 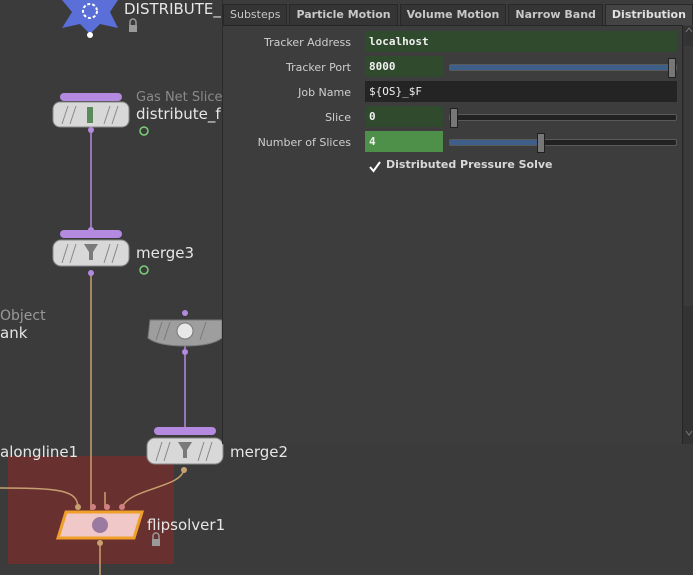 What do you see at coordinates (324, 92) in the screenshot?
I see `job-name-label: Job Name` at bounding box center [324, 92].